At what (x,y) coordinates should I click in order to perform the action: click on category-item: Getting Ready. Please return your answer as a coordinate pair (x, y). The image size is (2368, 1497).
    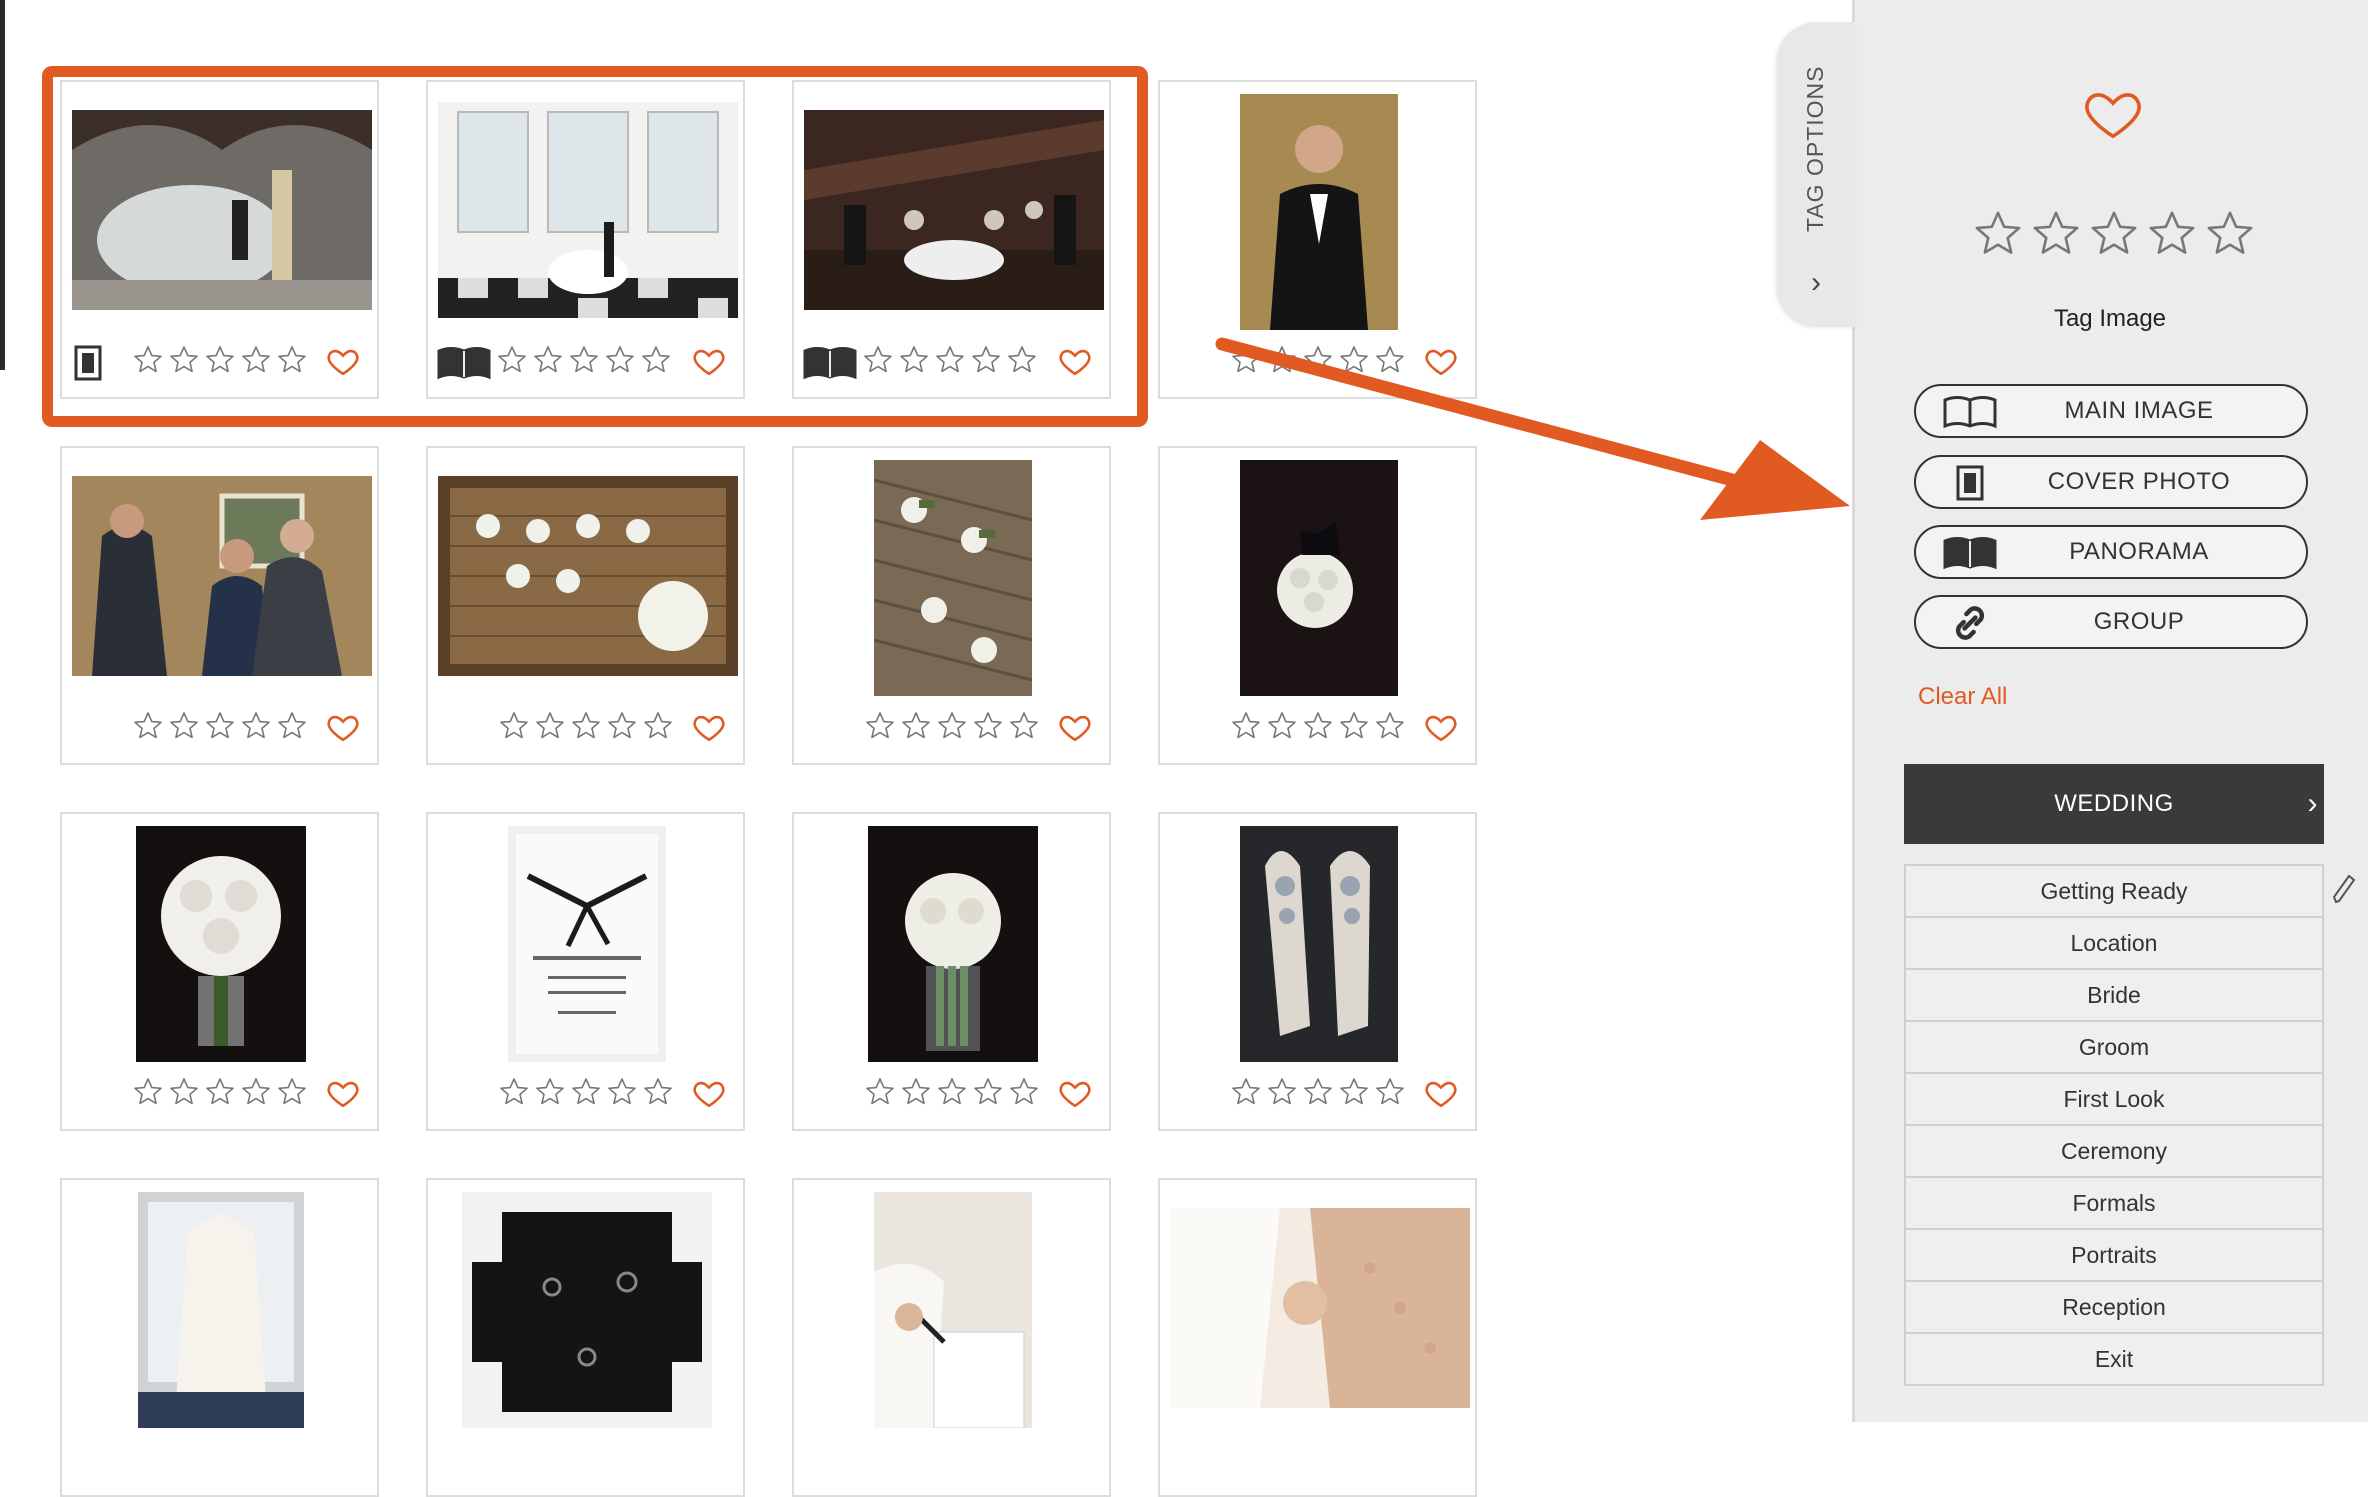
    Looking at the image, I should click on (2114, 892).